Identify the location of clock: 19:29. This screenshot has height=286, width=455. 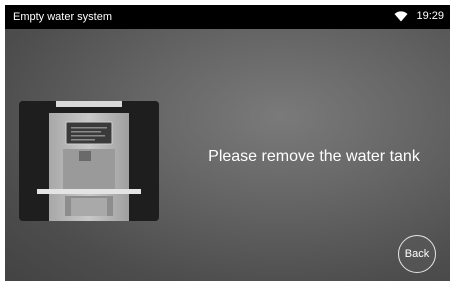
(430, 16).